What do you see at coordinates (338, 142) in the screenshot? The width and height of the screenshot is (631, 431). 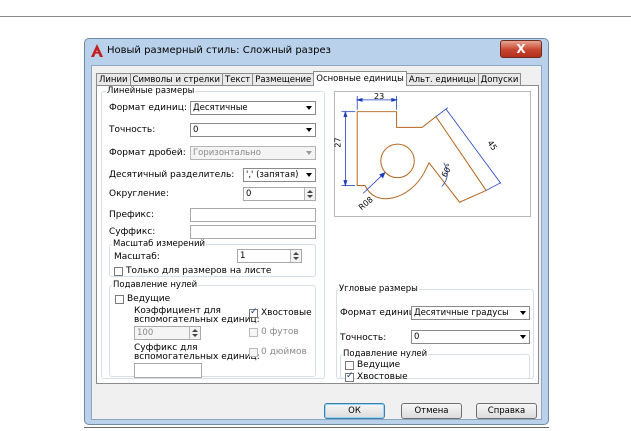 I see `preview-dim-left: 27` at bounding box center [338, 142].